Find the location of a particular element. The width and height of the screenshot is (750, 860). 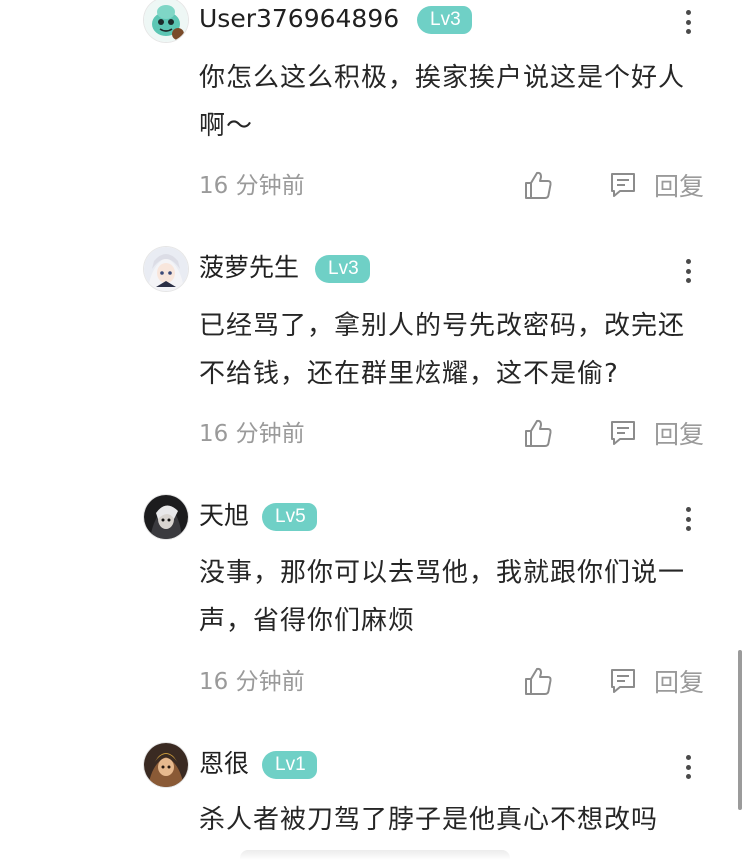

level-badge: Lv5 is located at coordinates (289, 517).